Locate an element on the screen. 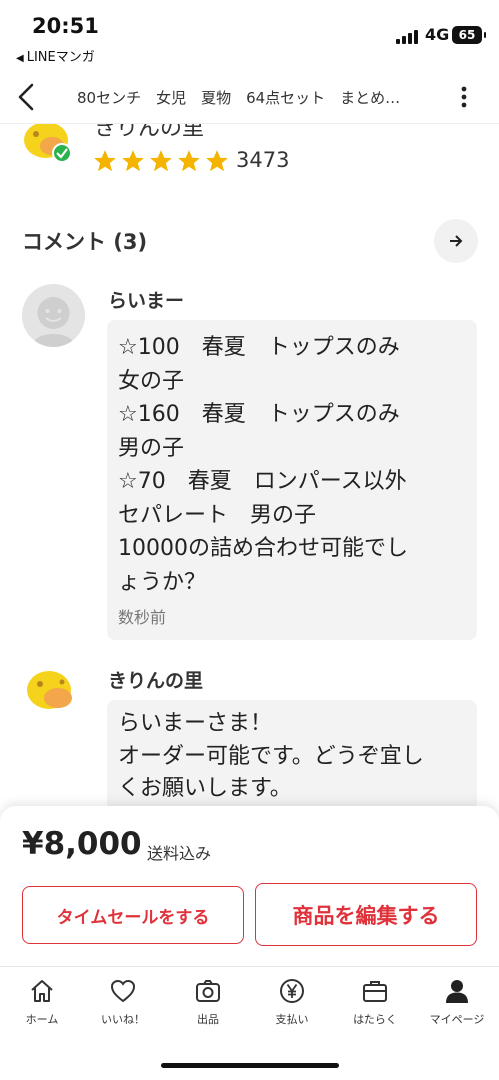  tab-home: ホーム is located at coordinates (42, 1002).